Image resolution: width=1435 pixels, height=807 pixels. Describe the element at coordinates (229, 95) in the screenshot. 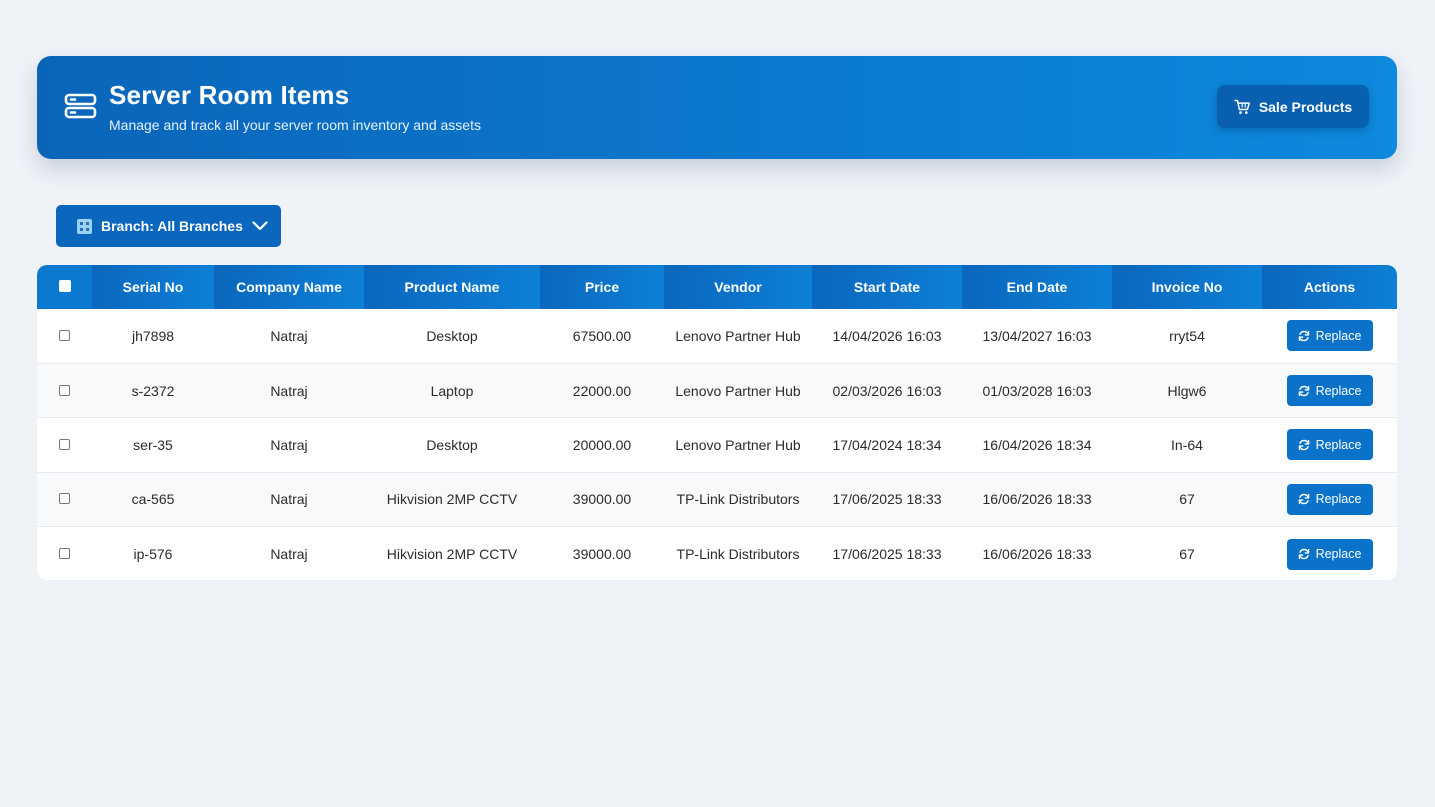

I see `page-title: Server Room Items` at that location.